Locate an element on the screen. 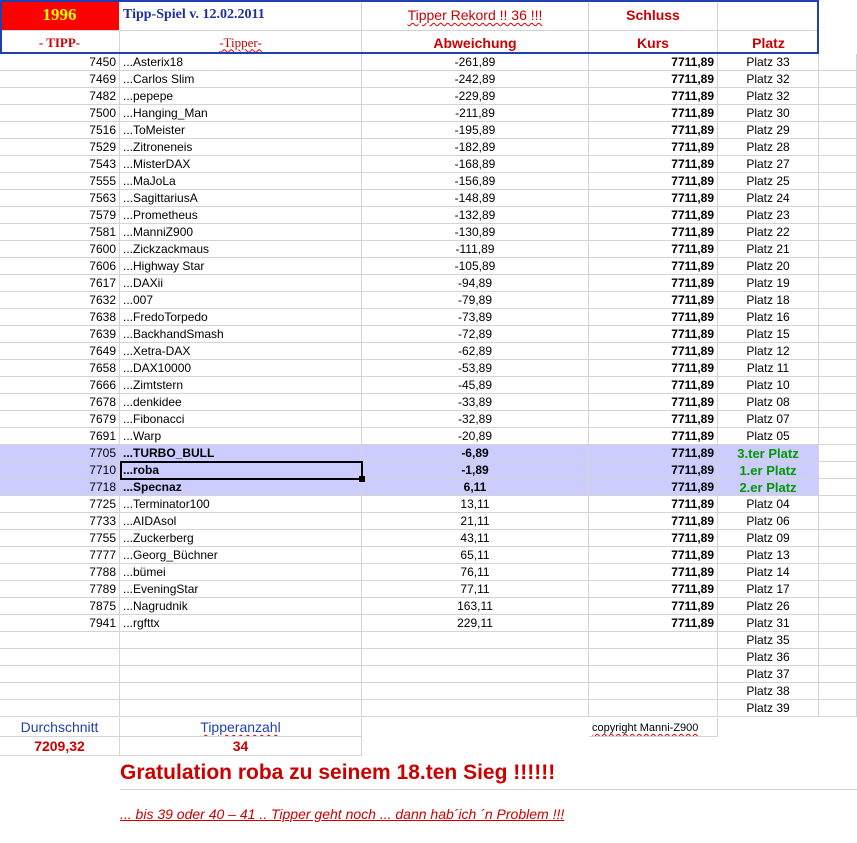 This screenshot has width=857, height=843. cell-tipper: ...Fibonacci is located at coordinates (241, 419).